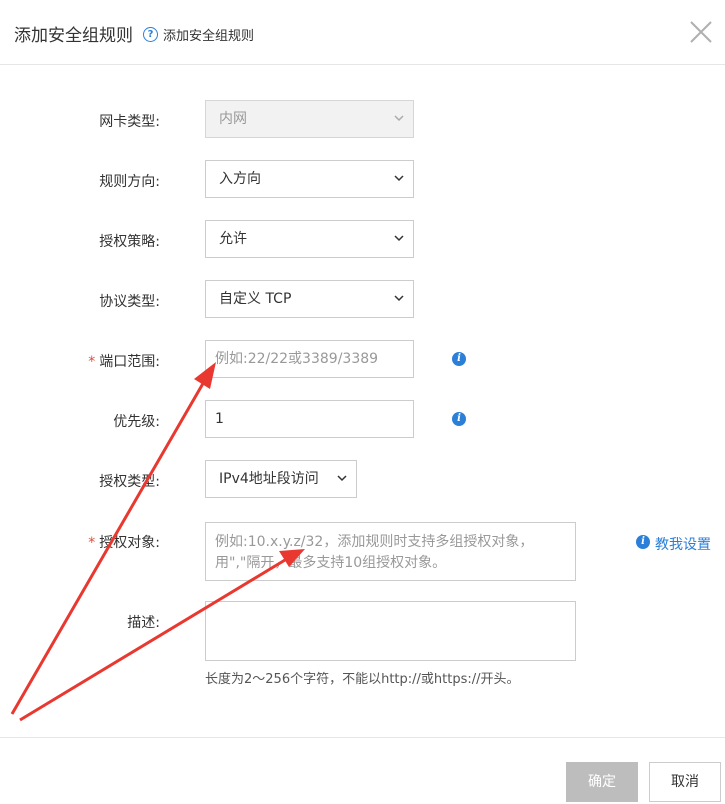  I want to click on description-hint: 长度为2～256个字符，不能以http://或https://开头。, so click(362, 679).